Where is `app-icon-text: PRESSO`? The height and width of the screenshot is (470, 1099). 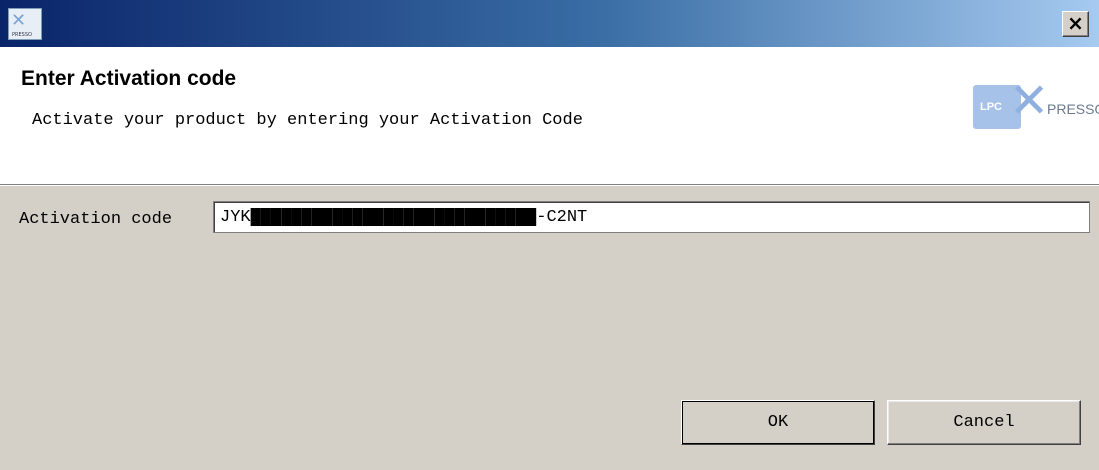 app-icon-text: PRESSO is located at coordinates (22, 35).